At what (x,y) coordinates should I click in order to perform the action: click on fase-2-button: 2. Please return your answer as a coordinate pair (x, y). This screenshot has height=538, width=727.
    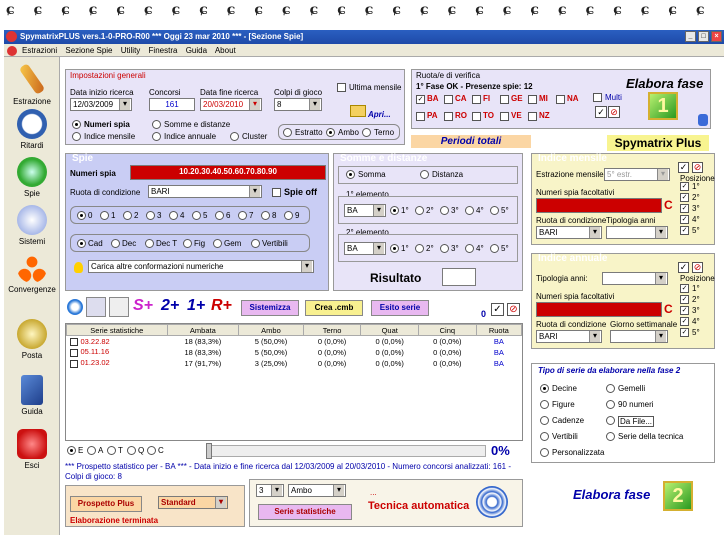
    Looking at the image, I should click on (678, 496).